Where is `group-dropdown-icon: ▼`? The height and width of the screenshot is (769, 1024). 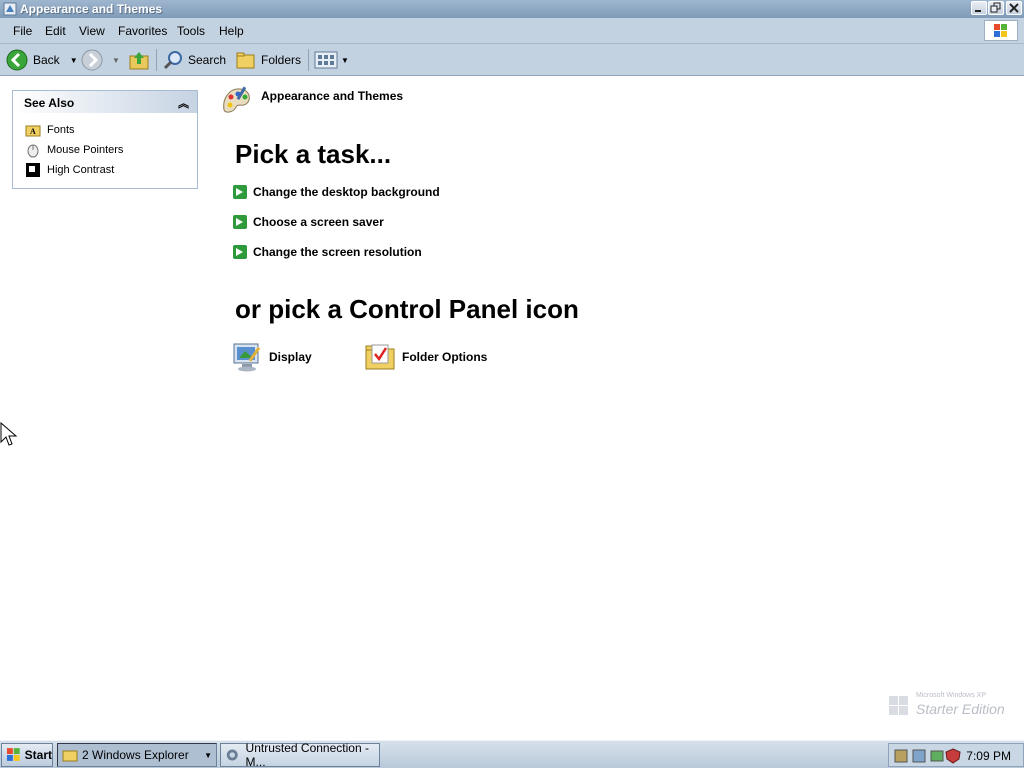 group-dropdown-icon: ▼ is located at coordinates (208, 755).